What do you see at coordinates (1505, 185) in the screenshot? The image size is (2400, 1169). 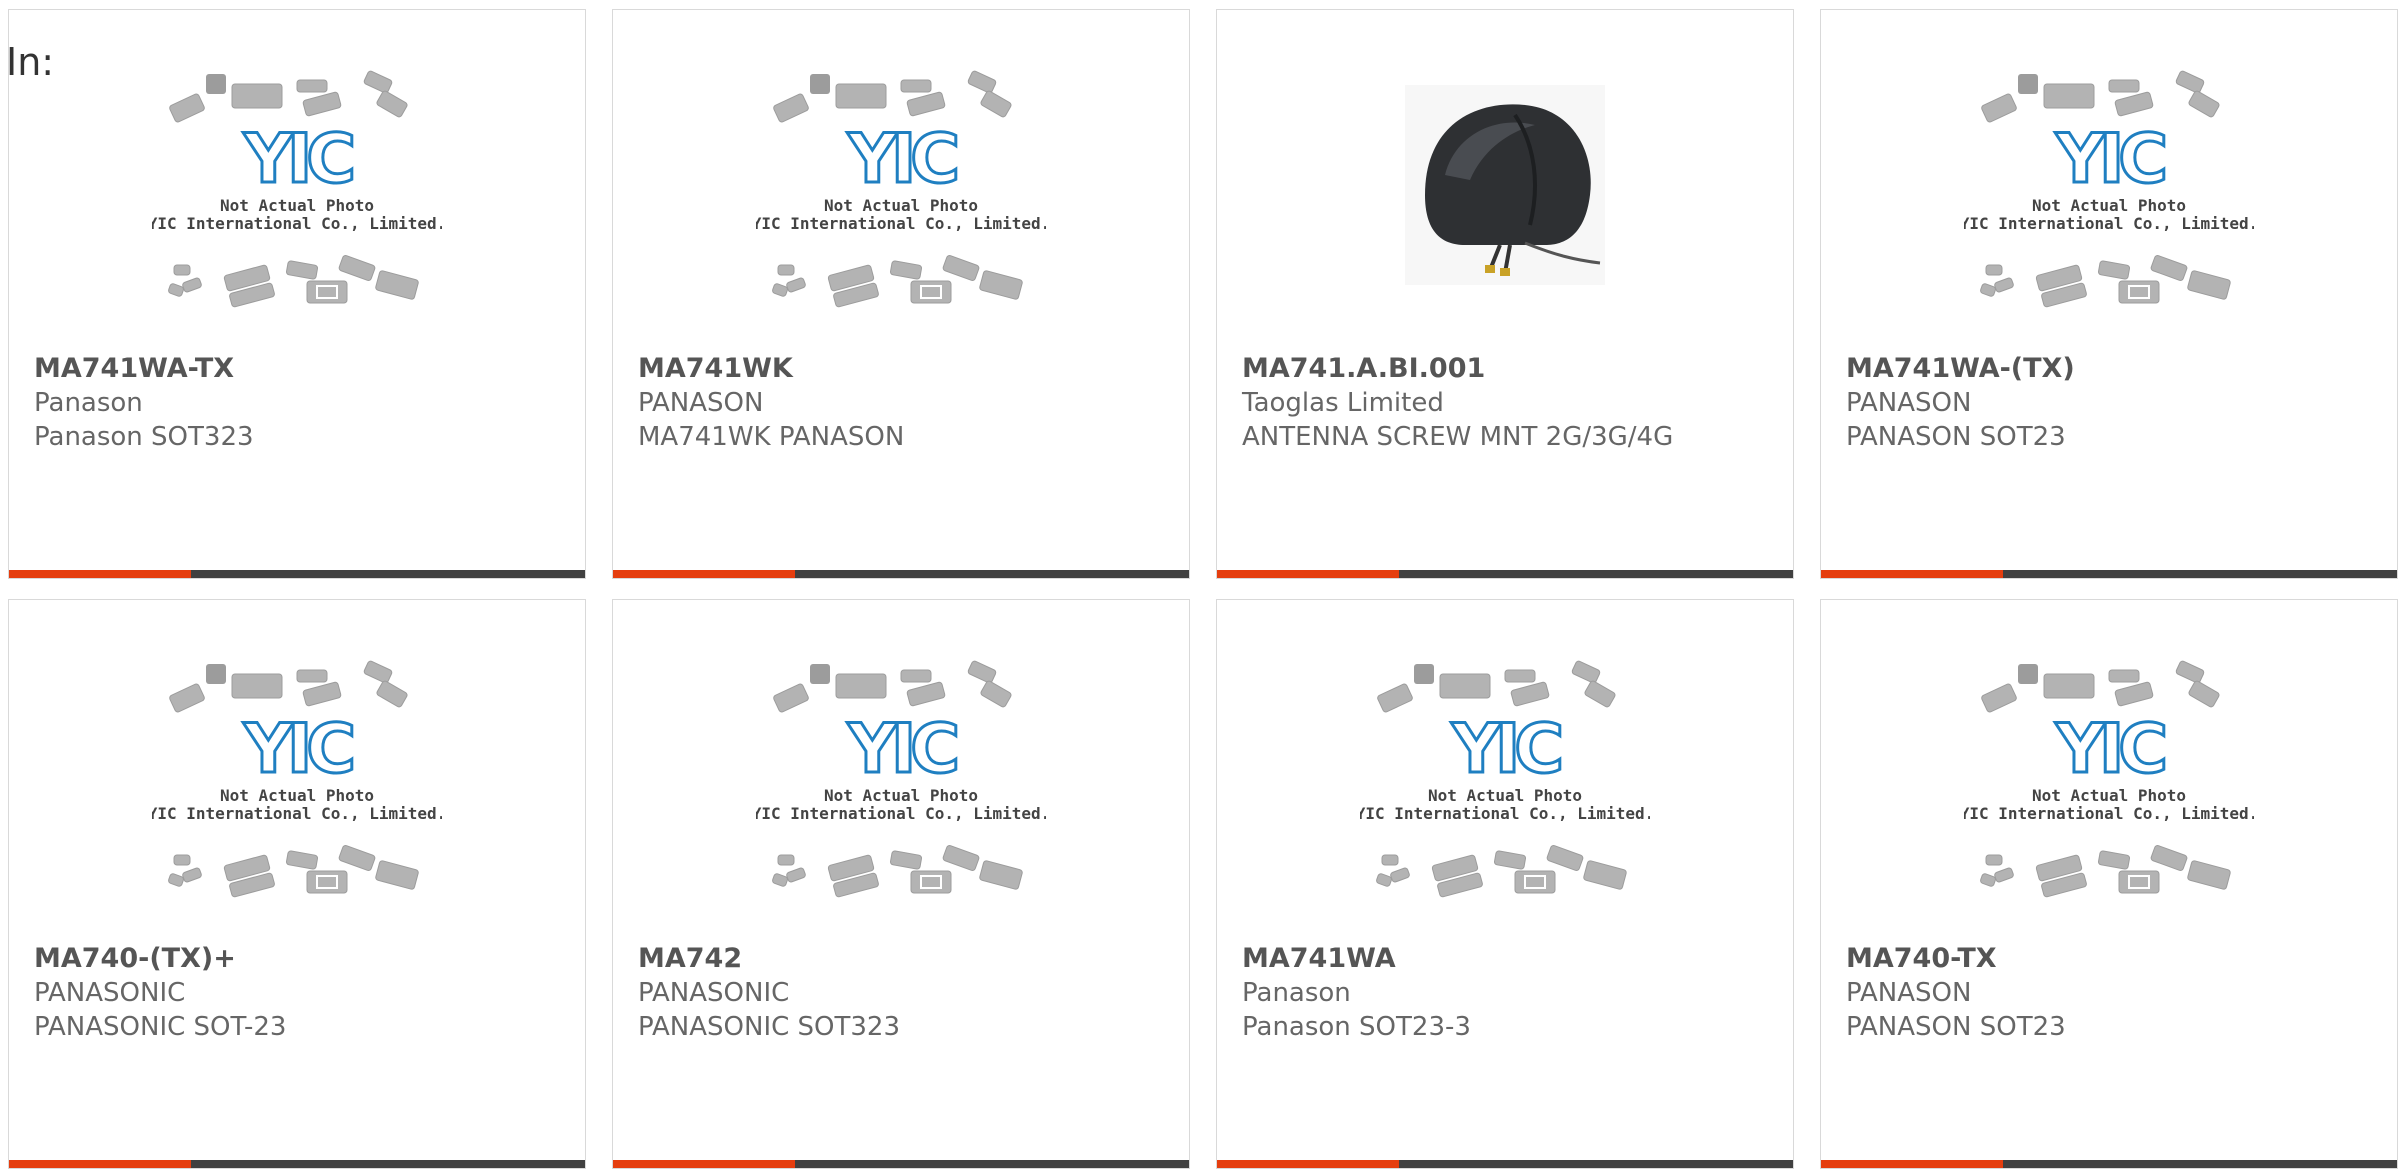 I see `antenna-photo` at bounding box center [1505, 185].